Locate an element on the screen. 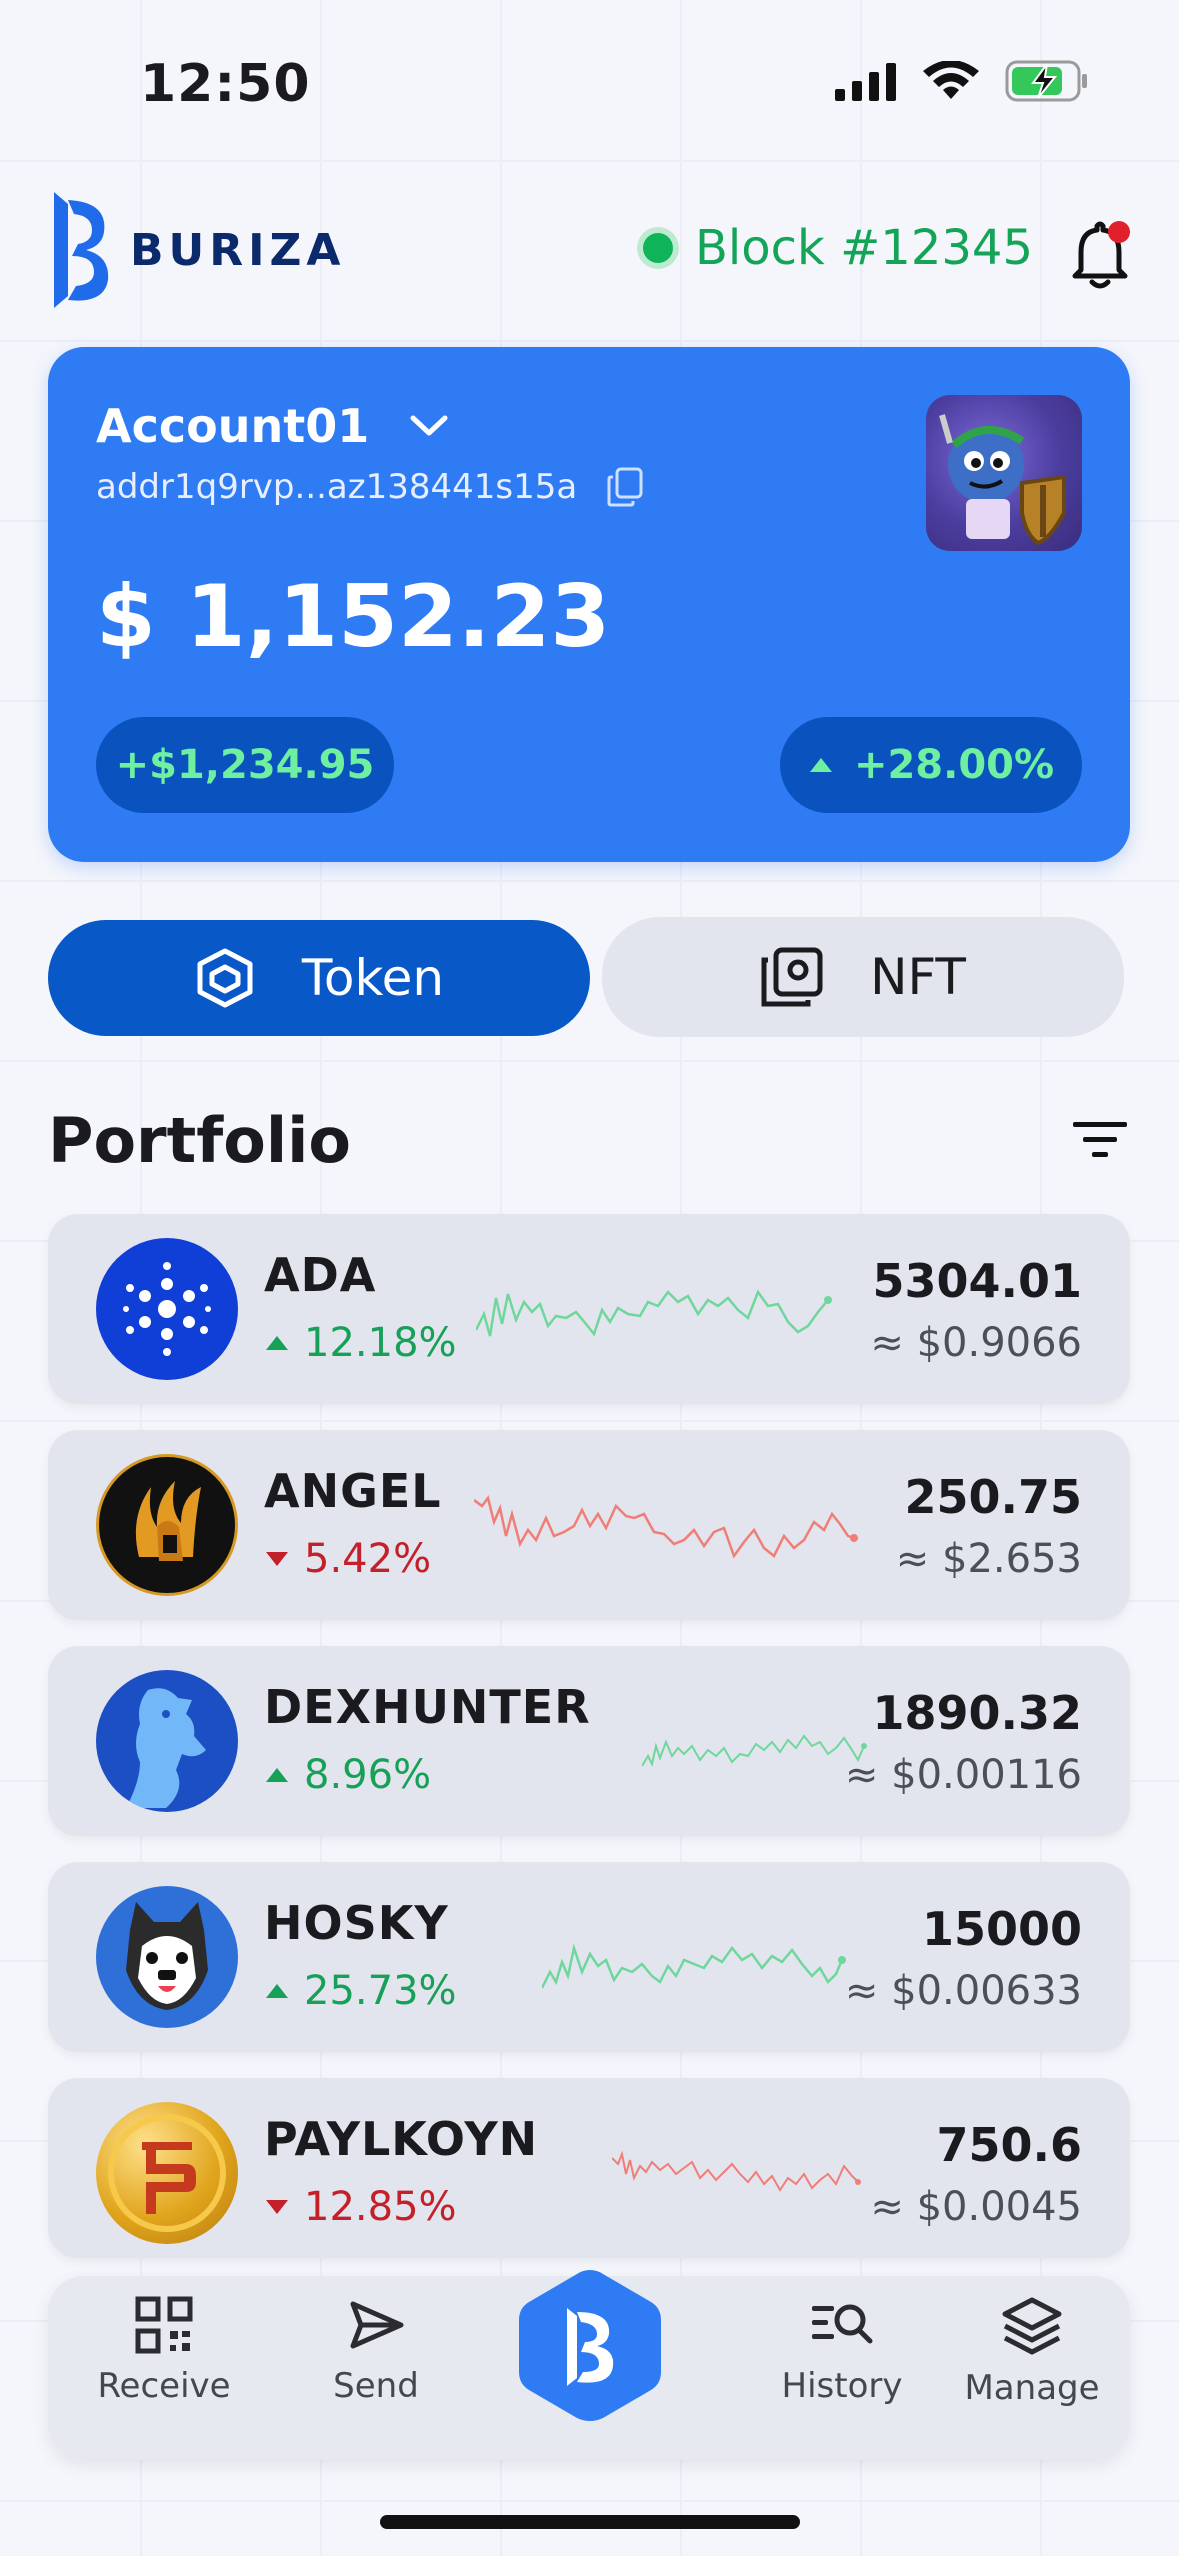 Image resolution: width=1179 pixels, height=2556 pixels. account-avatar is located at coordinates (1004, 473).